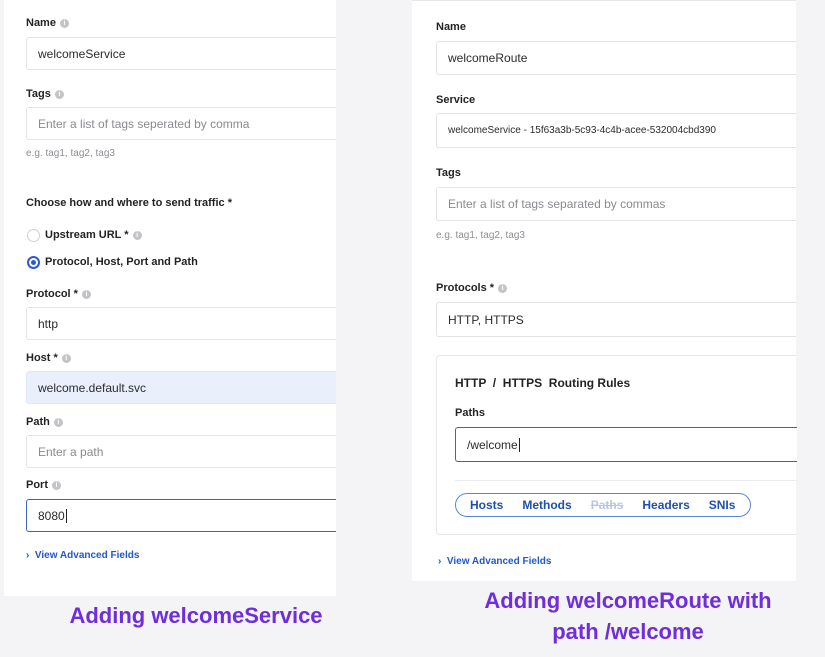 This screenshot has height=657, width=825. I want to click on caption-adding-route-line1: Adding welcomeRoute with, so click(628, 600).